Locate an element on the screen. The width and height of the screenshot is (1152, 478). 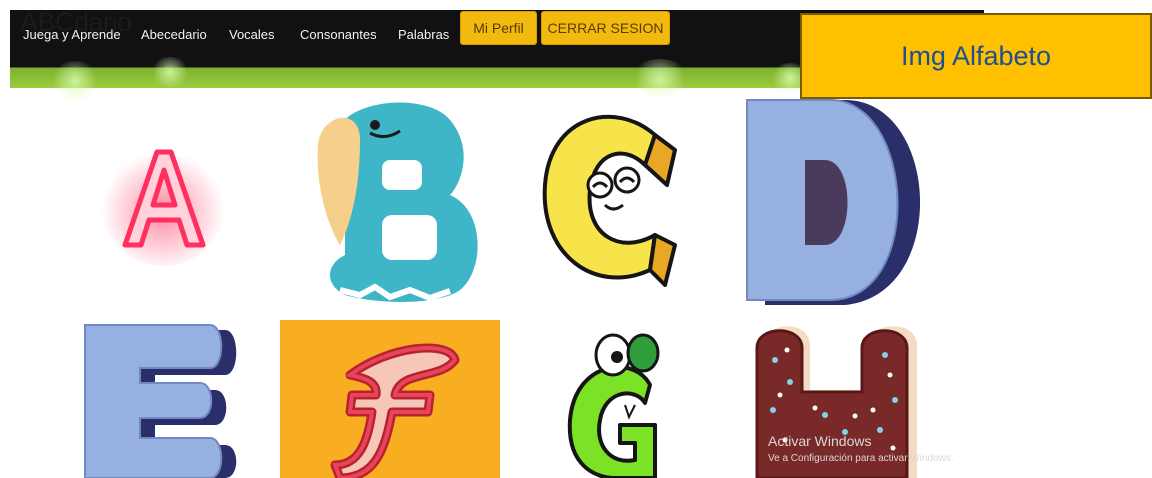
nav-link-vocales: Vocales is located at coordinates (252, 34).